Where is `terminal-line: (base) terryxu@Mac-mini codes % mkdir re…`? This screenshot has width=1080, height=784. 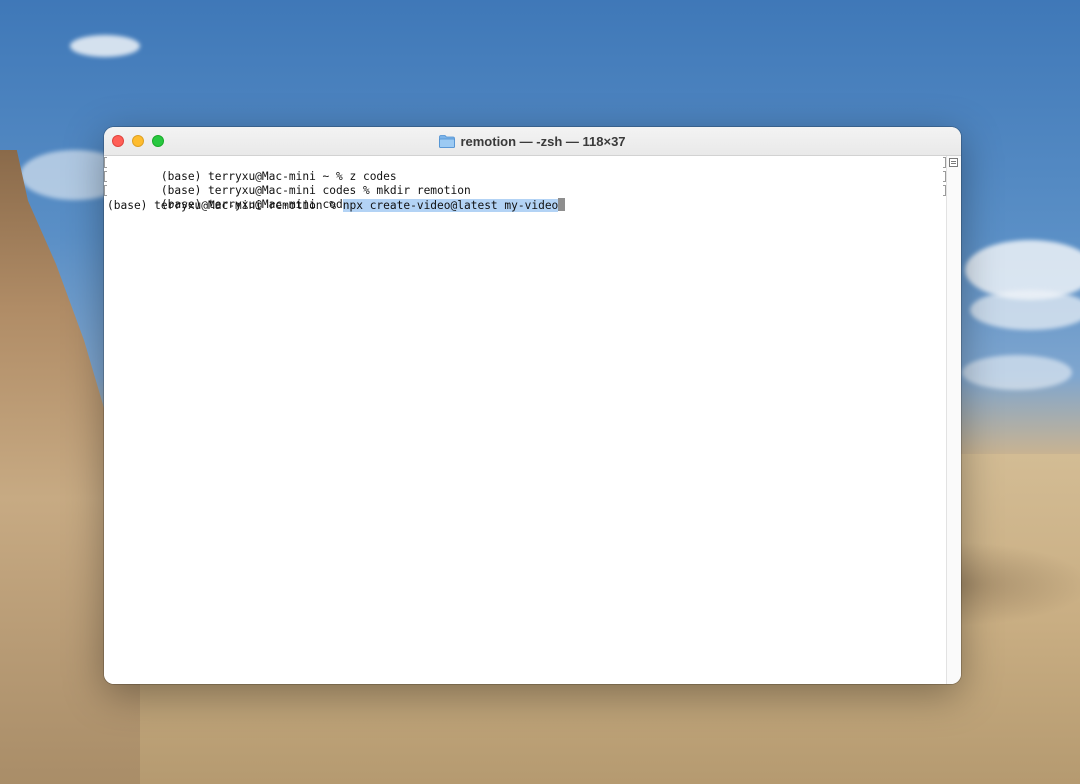 terminal-line: (base) terryxu@Mac-mini codes % mkdir re… is located at coordinates (525, 183).